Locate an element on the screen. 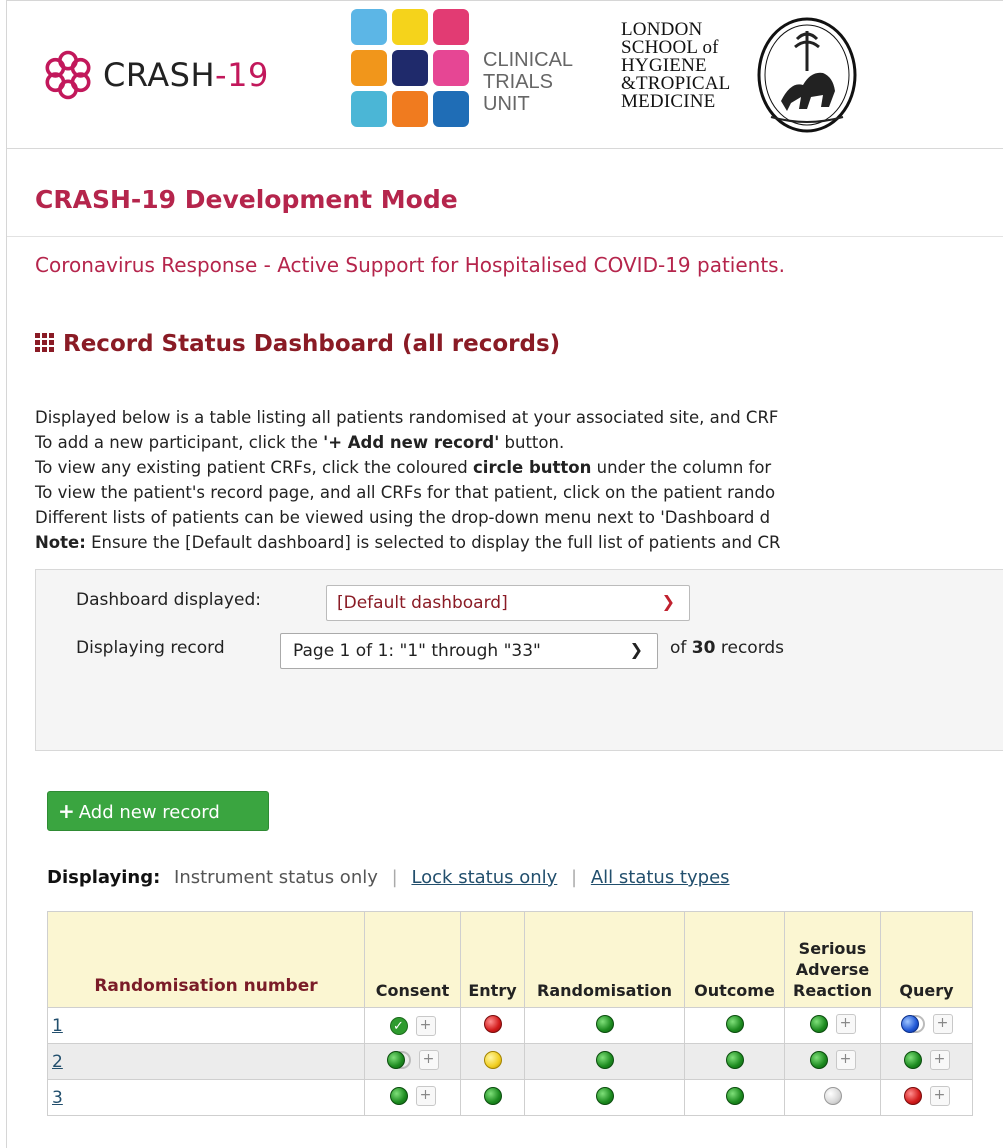 The width and height of the screenshot is (1003, 1148). no-data-status-icon is located at coordinates (832, 1095).